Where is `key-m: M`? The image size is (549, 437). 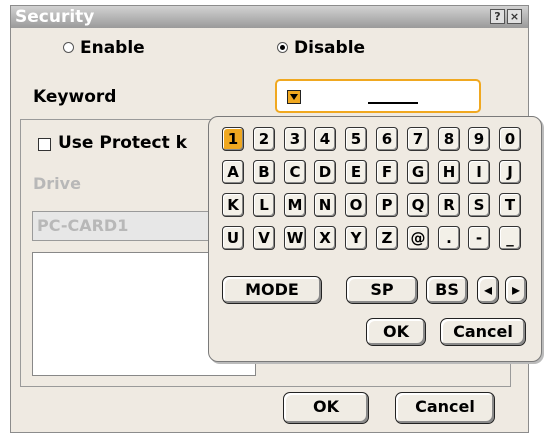 key-m: M is located at coordinates (295, 205).